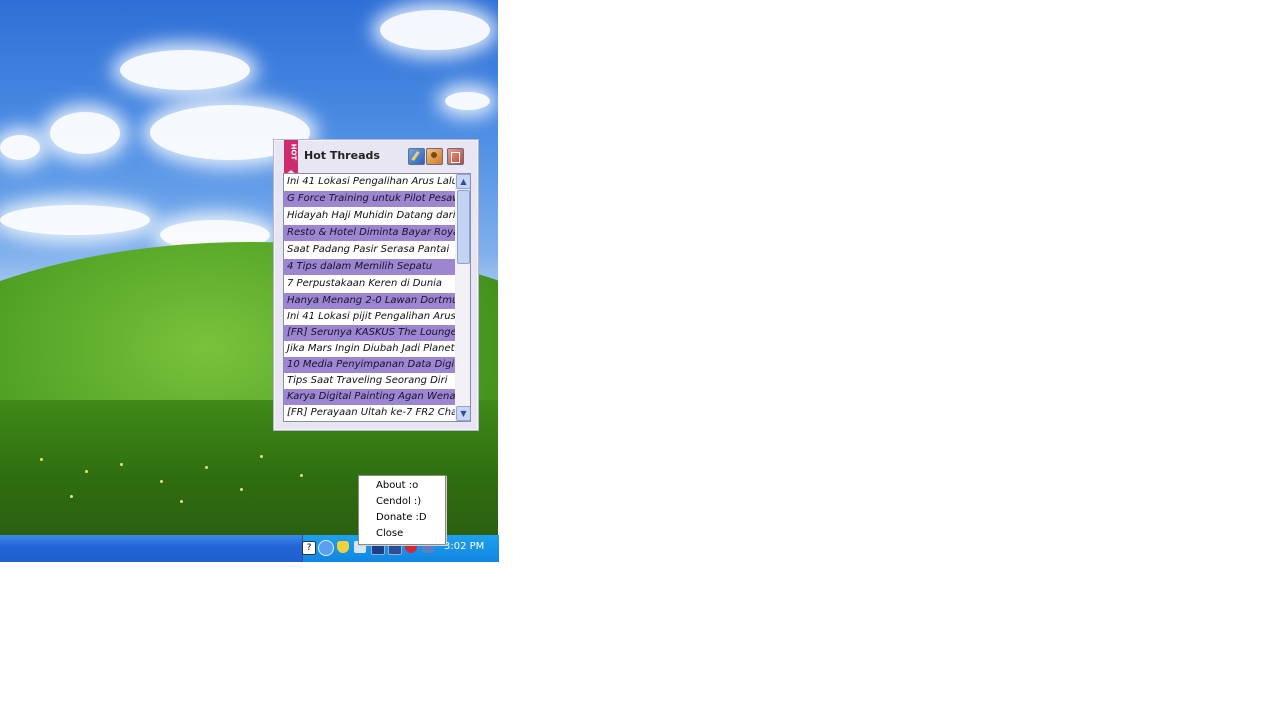 This screenshot has width=1280, height=723. Describe the element at coordinates (369, 233) in the screenshot. I see `thread-item: Resto & Hotel Diminta Bayar Royalt` at that location.